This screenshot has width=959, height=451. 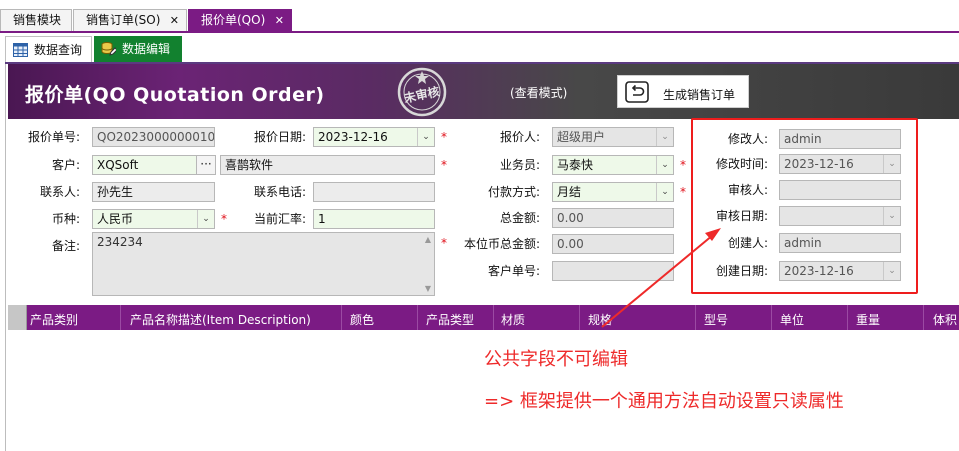 I want to click on remark-textarea: 234234 ▲ ▼, so click(x=263, y=264).